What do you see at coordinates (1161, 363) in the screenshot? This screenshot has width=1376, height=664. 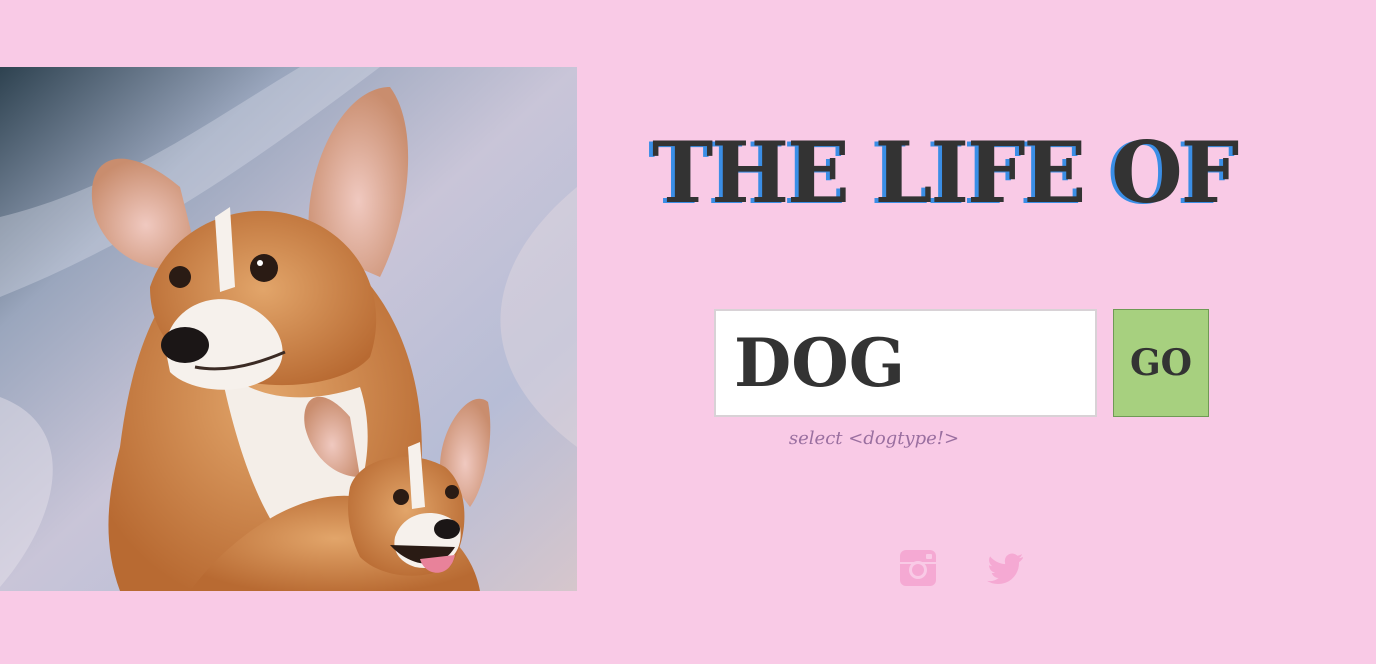 I see `go-button: GO` at bounding box center [1161, 363].